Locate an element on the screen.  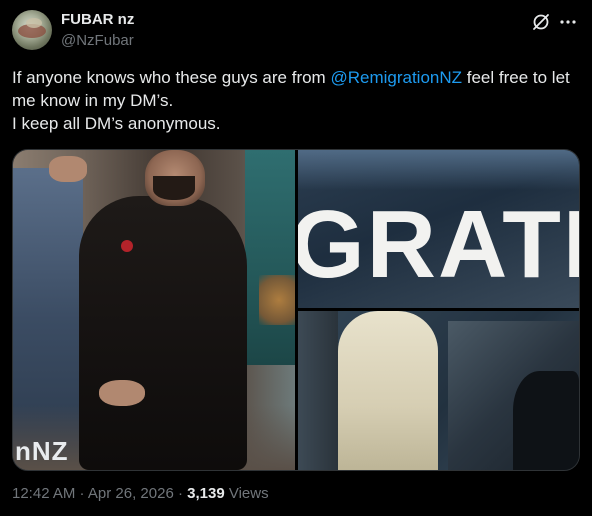
mention-link: @RemigrationNZ is located at coordinates (396, 77).